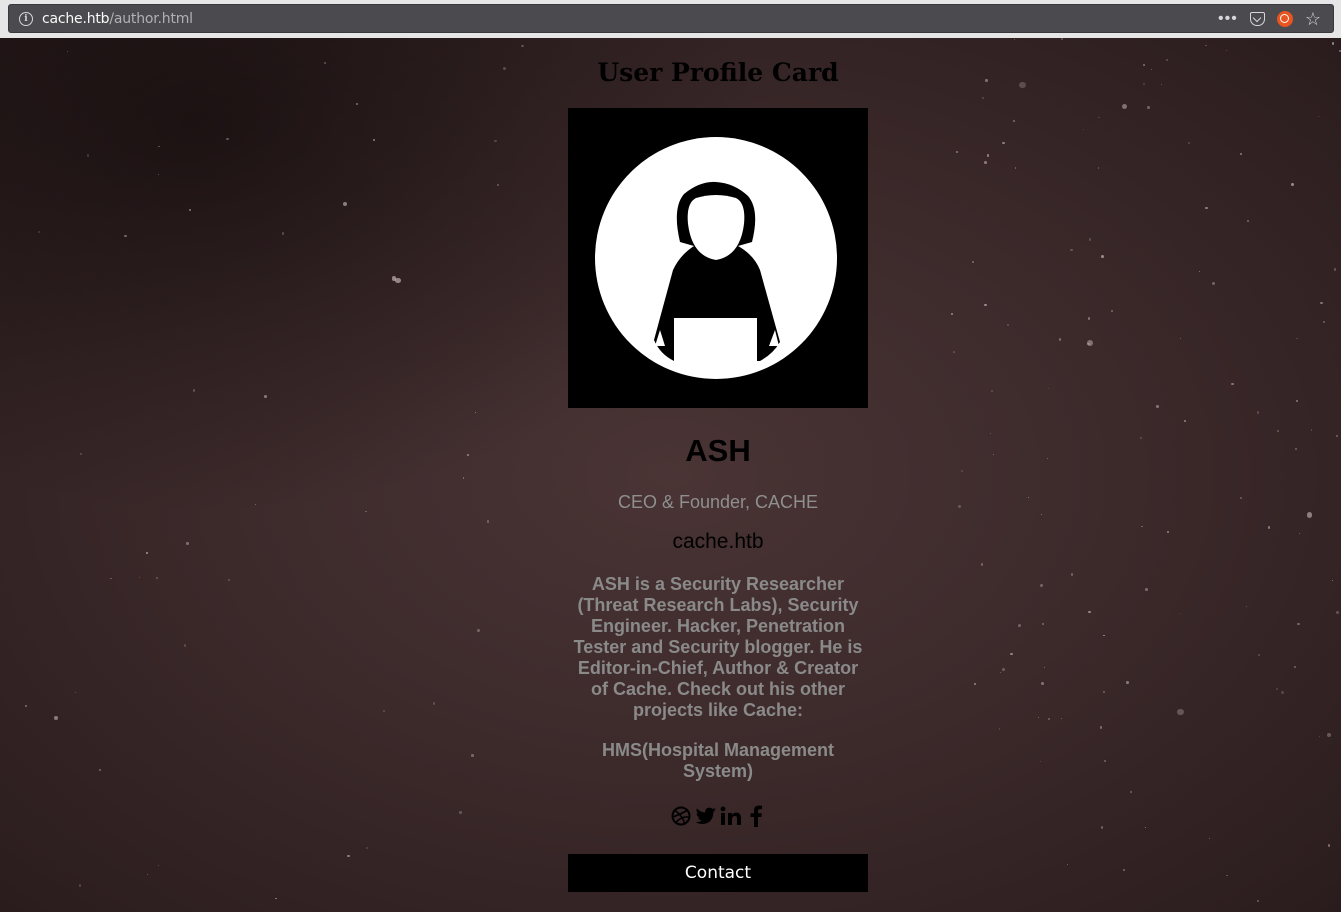 This screenshot has width=1341, height=912. Describe the element at coordinates (756, 816) in the screenshot. I see `facebook-icon` at that location.